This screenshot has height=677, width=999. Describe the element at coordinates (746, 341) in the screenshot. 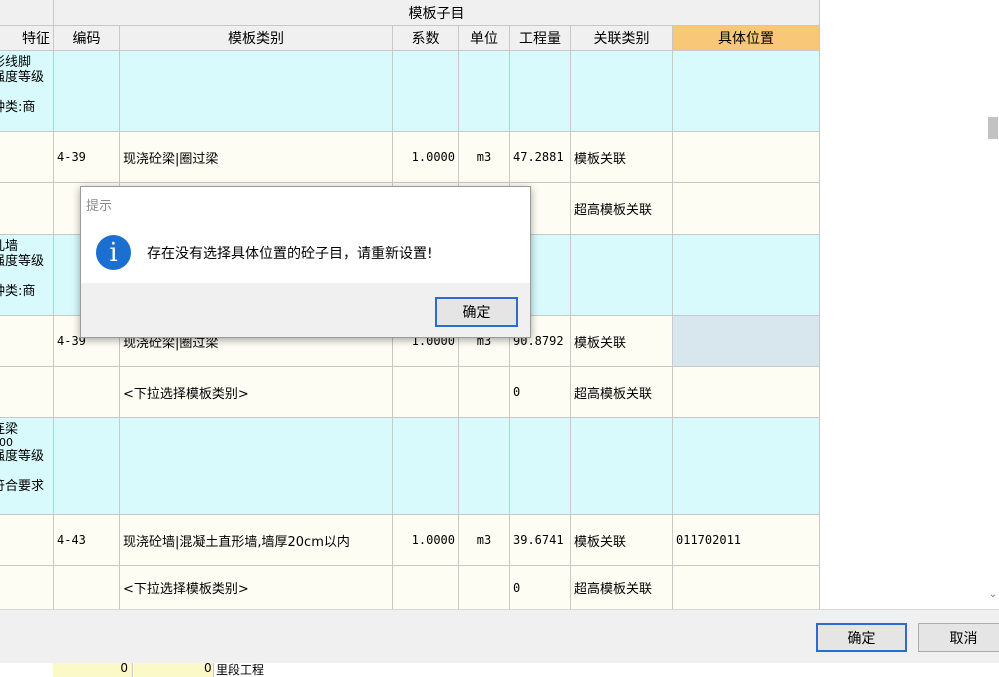

I see `location-cell-selected` at that location.